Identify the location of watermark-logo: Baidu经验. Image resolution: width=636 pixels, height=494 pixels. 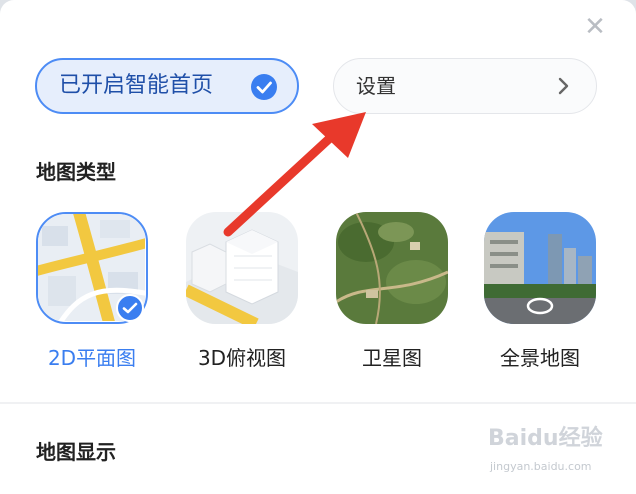
(545, 438).